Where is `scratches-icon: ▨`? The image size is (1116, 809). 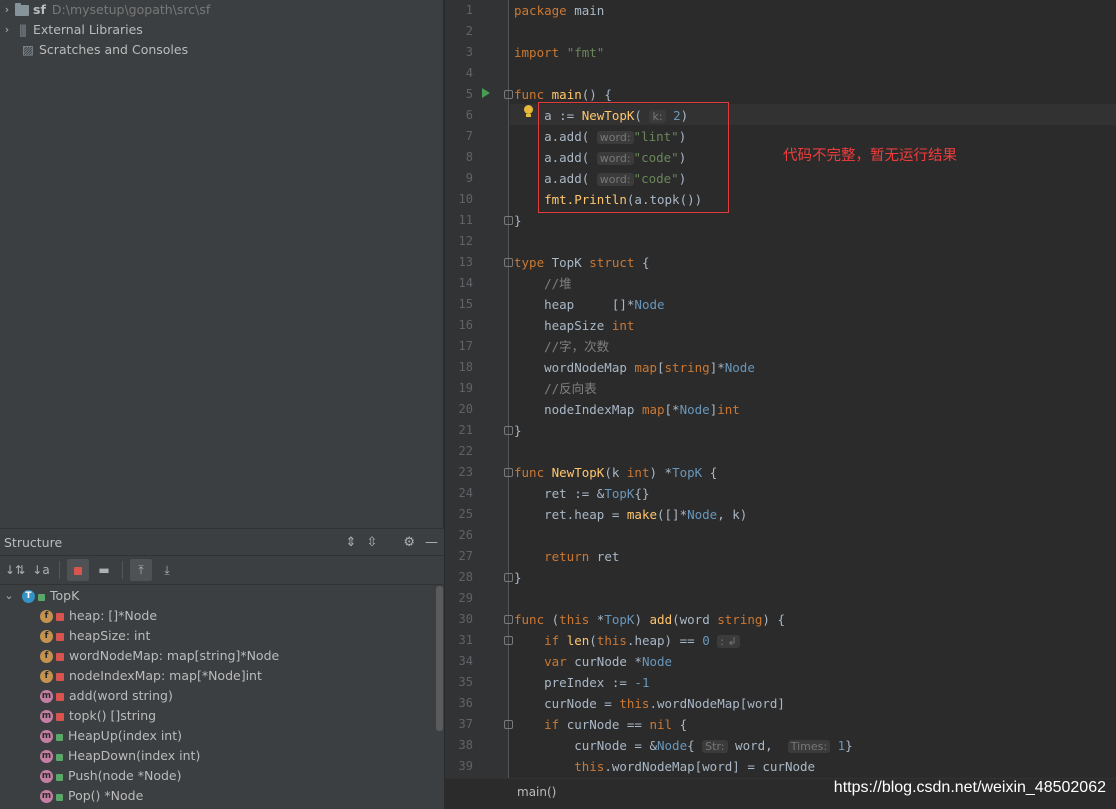
scratches-icon: ▨ is located at coordinates (28, 49).